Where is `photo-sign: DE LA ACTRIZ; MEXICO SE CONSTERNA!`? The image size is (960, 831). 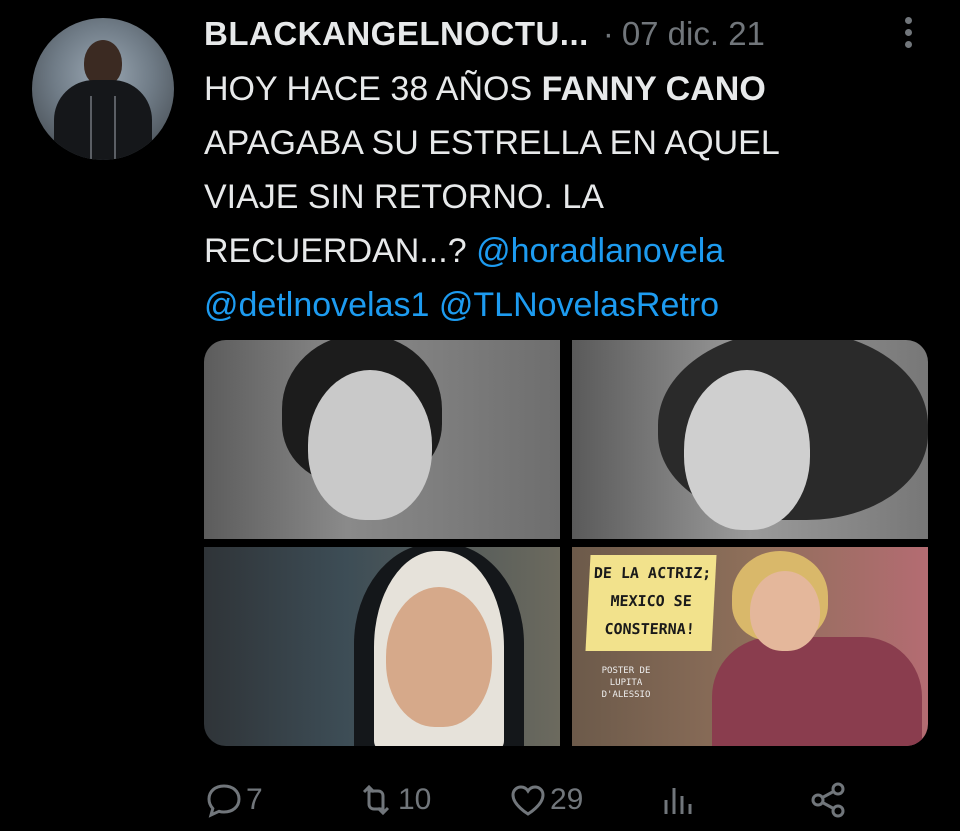 photo-sign: DE LA ACTRIZ; MEXICO SE CONSTERNA! is located at coordinates (651, 603).